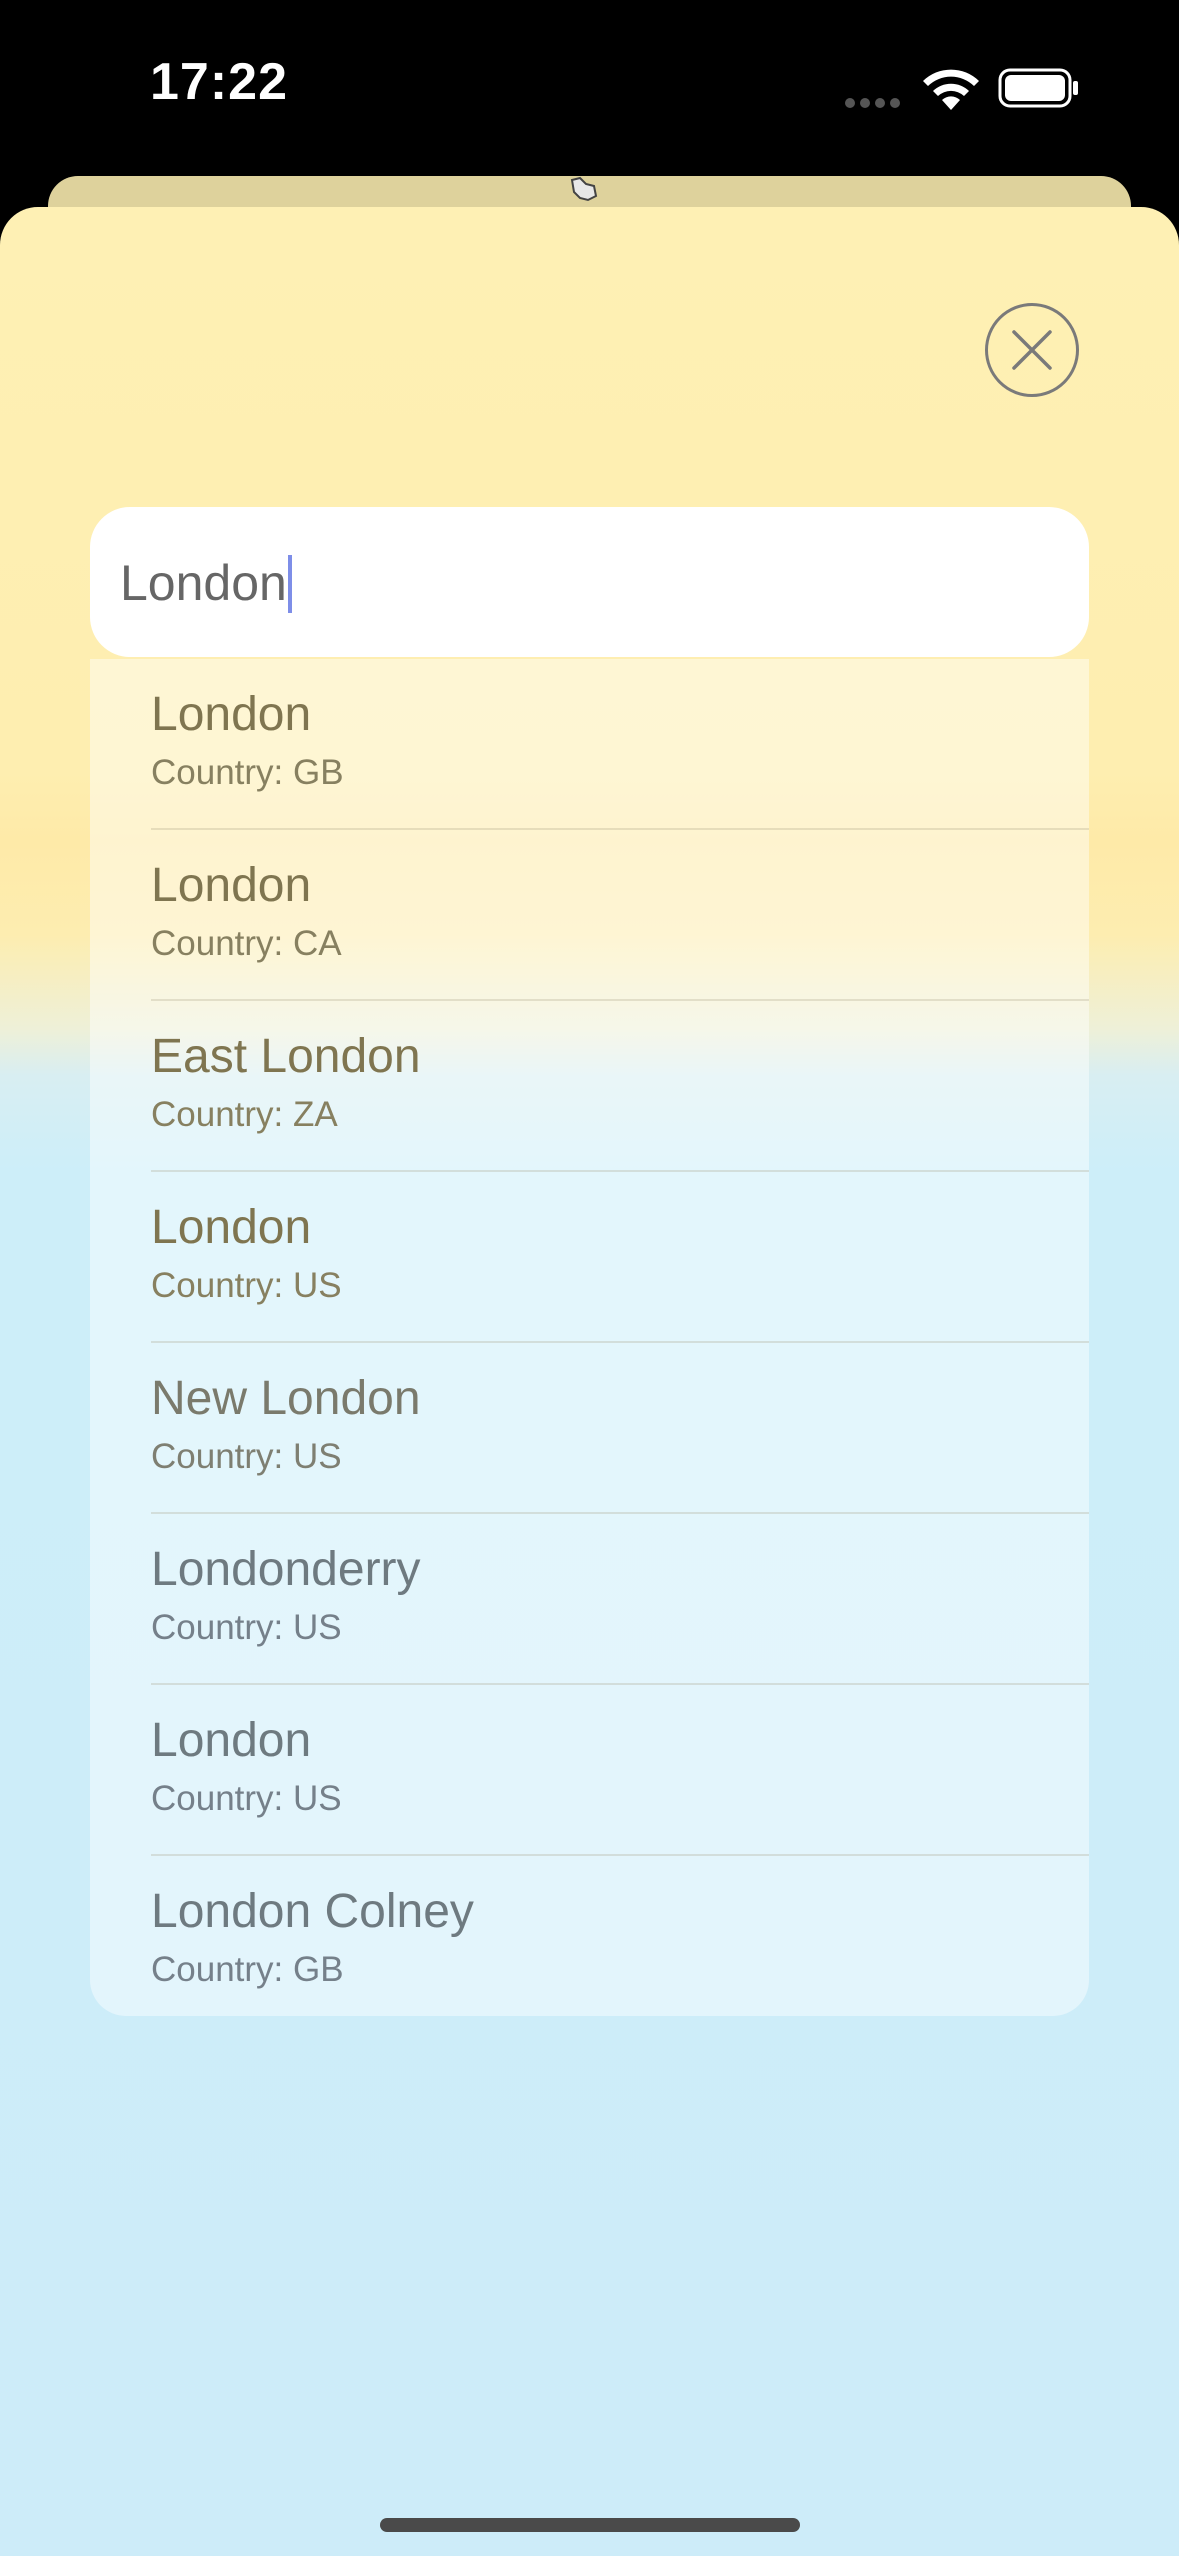 The height and width of the screenshot is (2556, 1179). I want to click on search-input-value: London, so click(203, 583).